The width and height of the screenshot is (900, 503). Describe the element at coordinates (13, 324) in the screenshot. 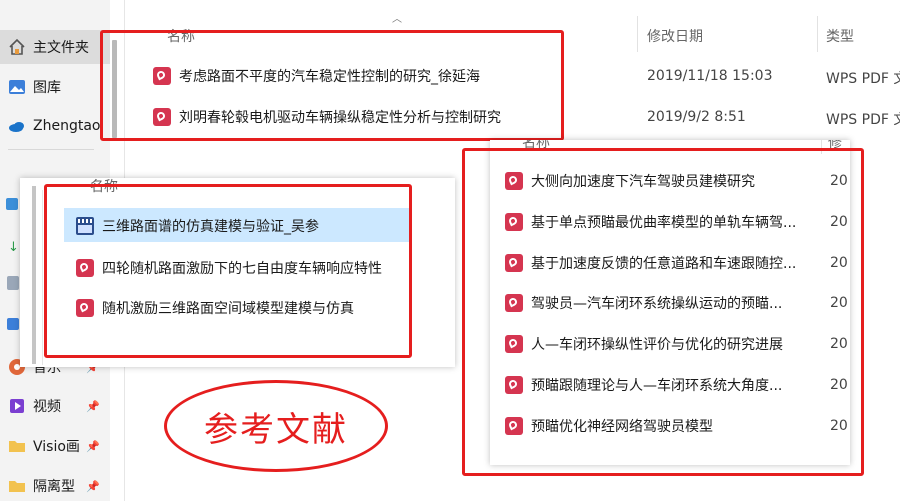

I see `pictures-icon` at that location.